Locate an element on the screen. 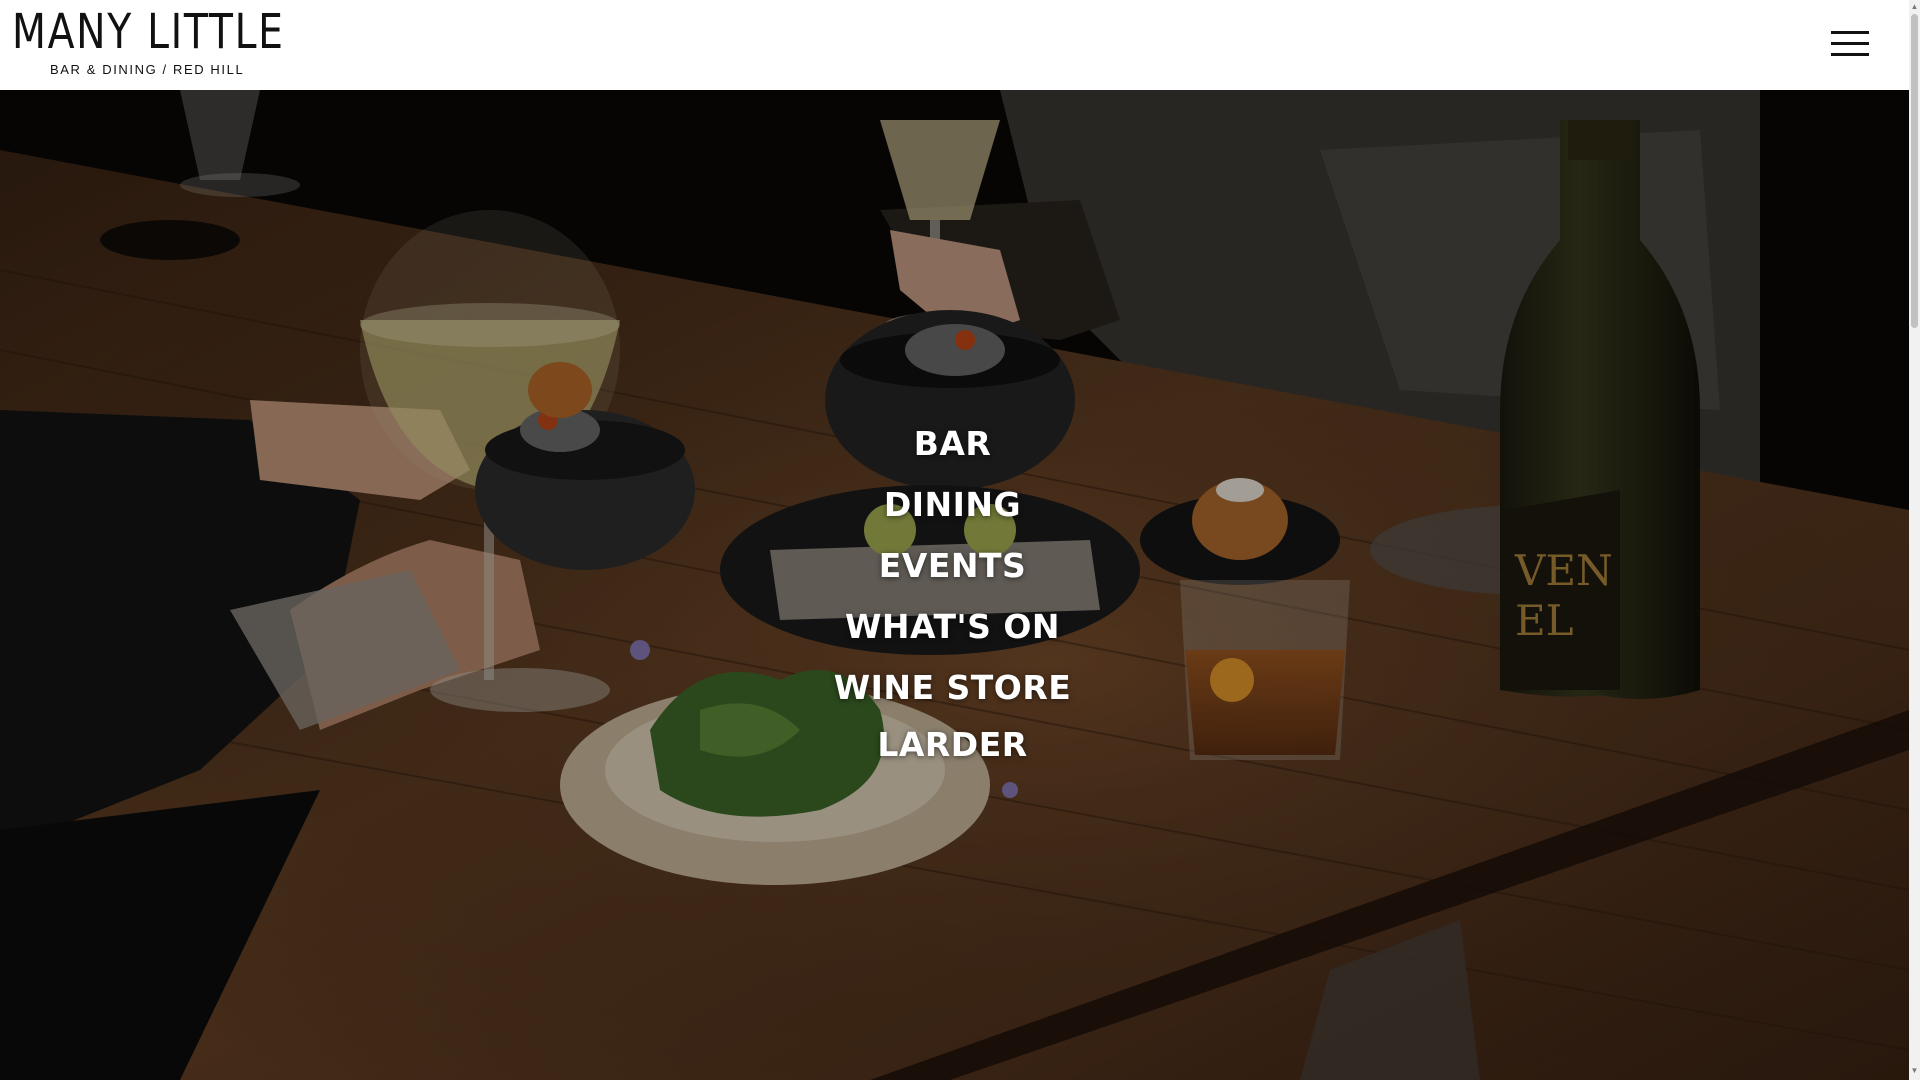 The width and height of the screenshot is (1920, 1080). site-logo: MANY LITTLE BAR & DINING / RED HILL is located at coordinates (152, 45).